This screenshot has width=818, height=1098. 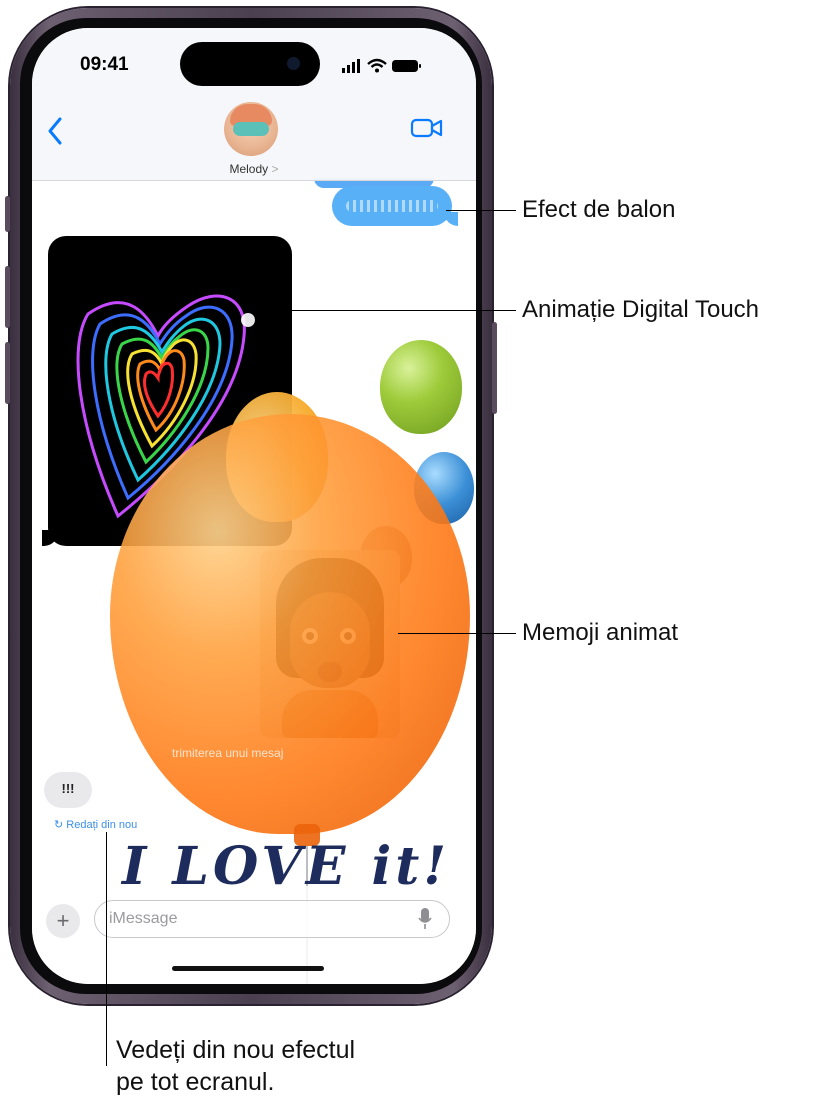 I want to click on status-bar: 09:41, so click(x=254, y=63).